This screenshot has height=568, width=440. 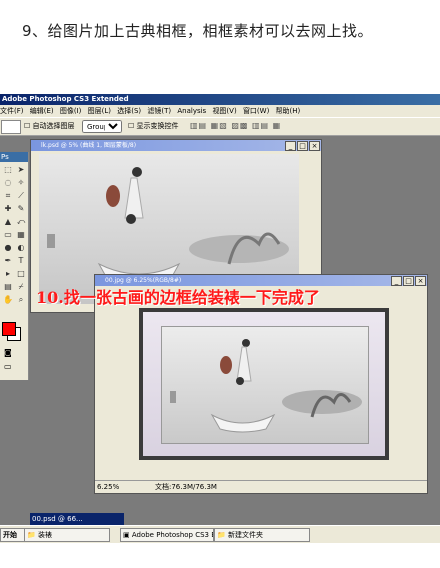 What do you see at coordinates (159, 111) in the screenshot?
I see `menu-filter: 滤镜(T)` at bounding box center [159, 111].